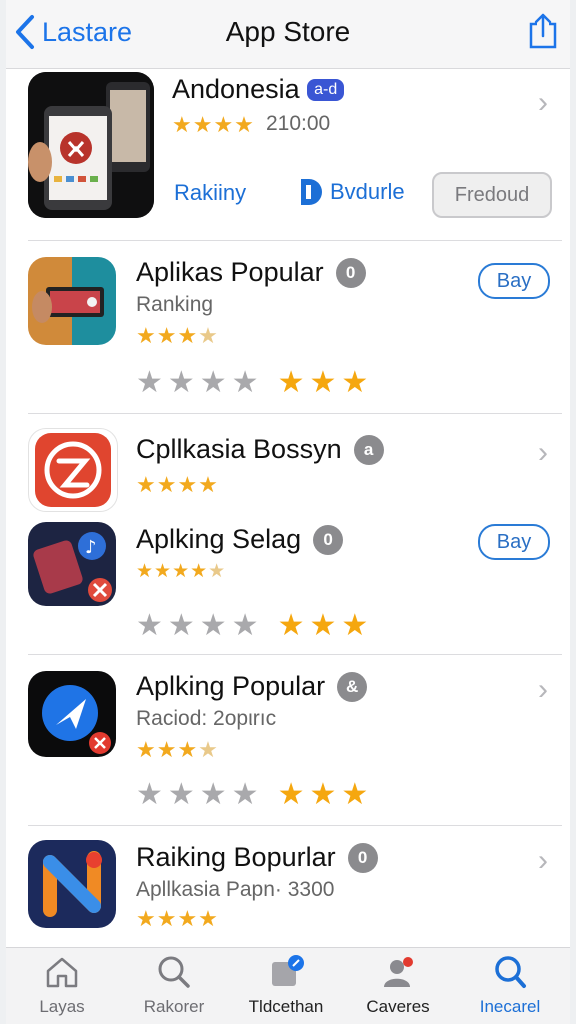 This screenshot has height=1024, width=576. I want to click on tab-rakorer: Rakorer, so click(174, 985).